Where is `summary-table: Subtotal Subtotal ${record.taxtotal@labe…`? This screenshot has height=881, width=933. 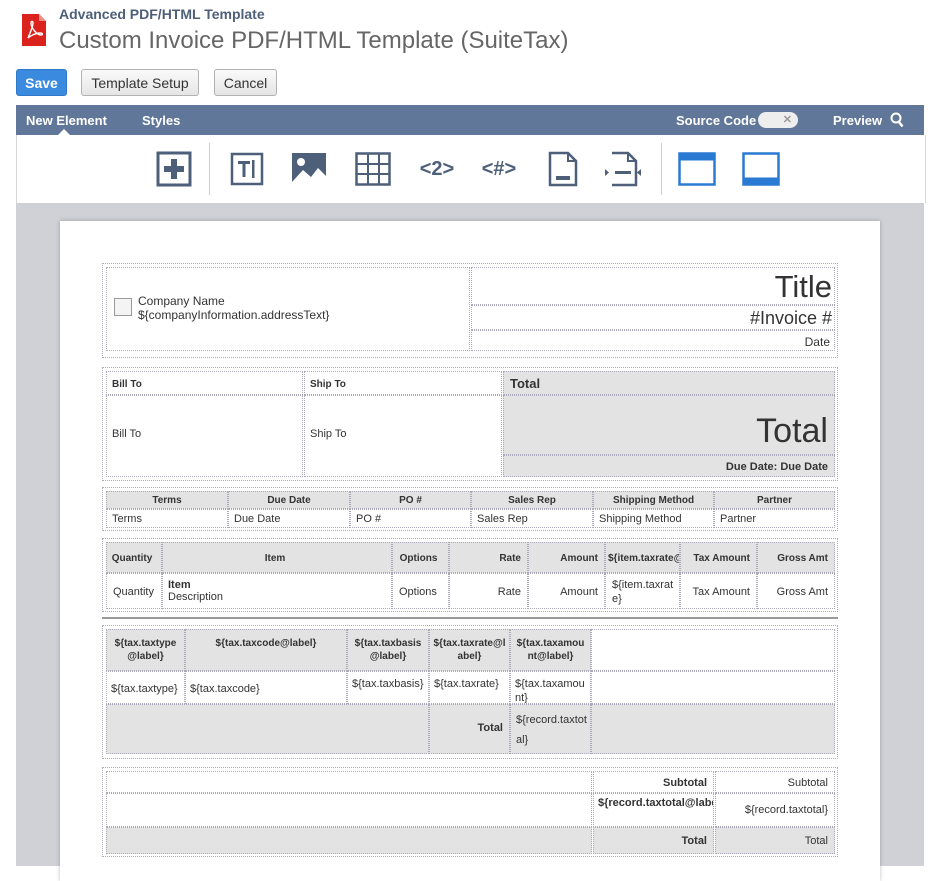
summary-table: Subtotal Subtotal ${record.taxtotal@labe… is located at coordinates (470, 812).